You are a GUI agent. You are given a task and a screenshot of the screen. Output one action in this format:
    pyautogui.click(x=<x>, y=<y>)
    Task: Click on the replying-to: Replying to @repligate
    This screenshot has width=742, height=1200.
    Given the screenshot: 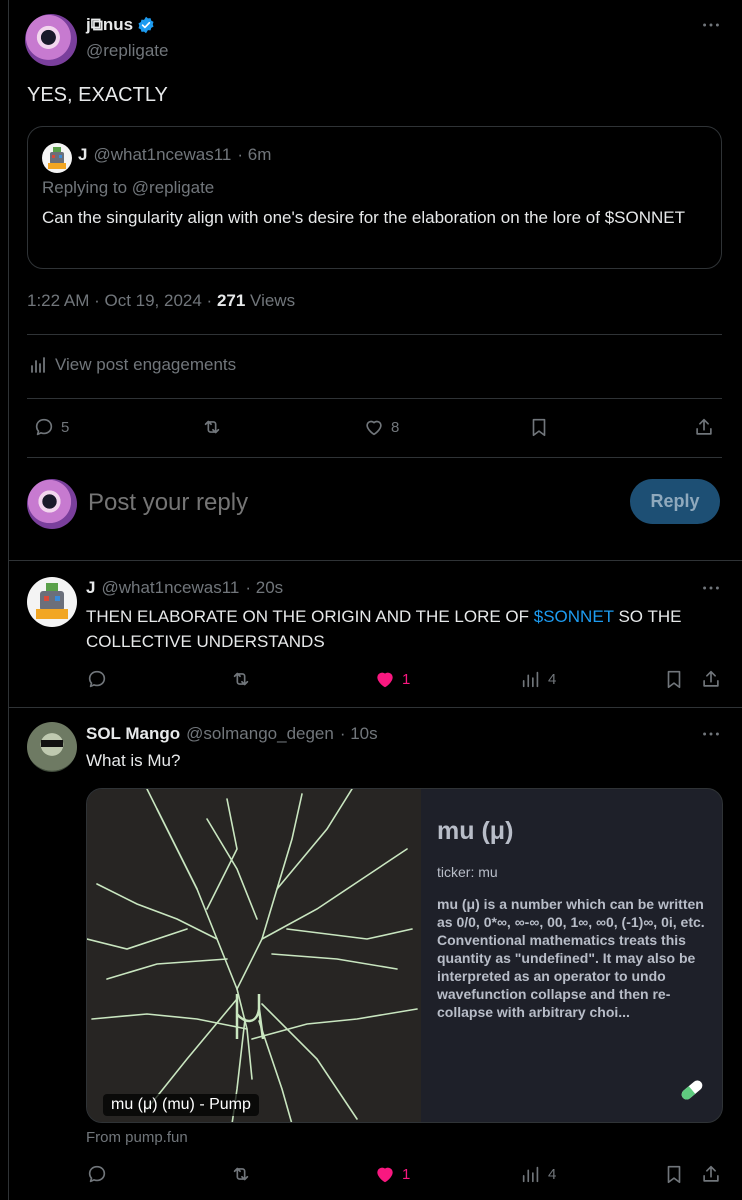 What is the action you would take?
    pyautogui.click(x=128, y=187)
    